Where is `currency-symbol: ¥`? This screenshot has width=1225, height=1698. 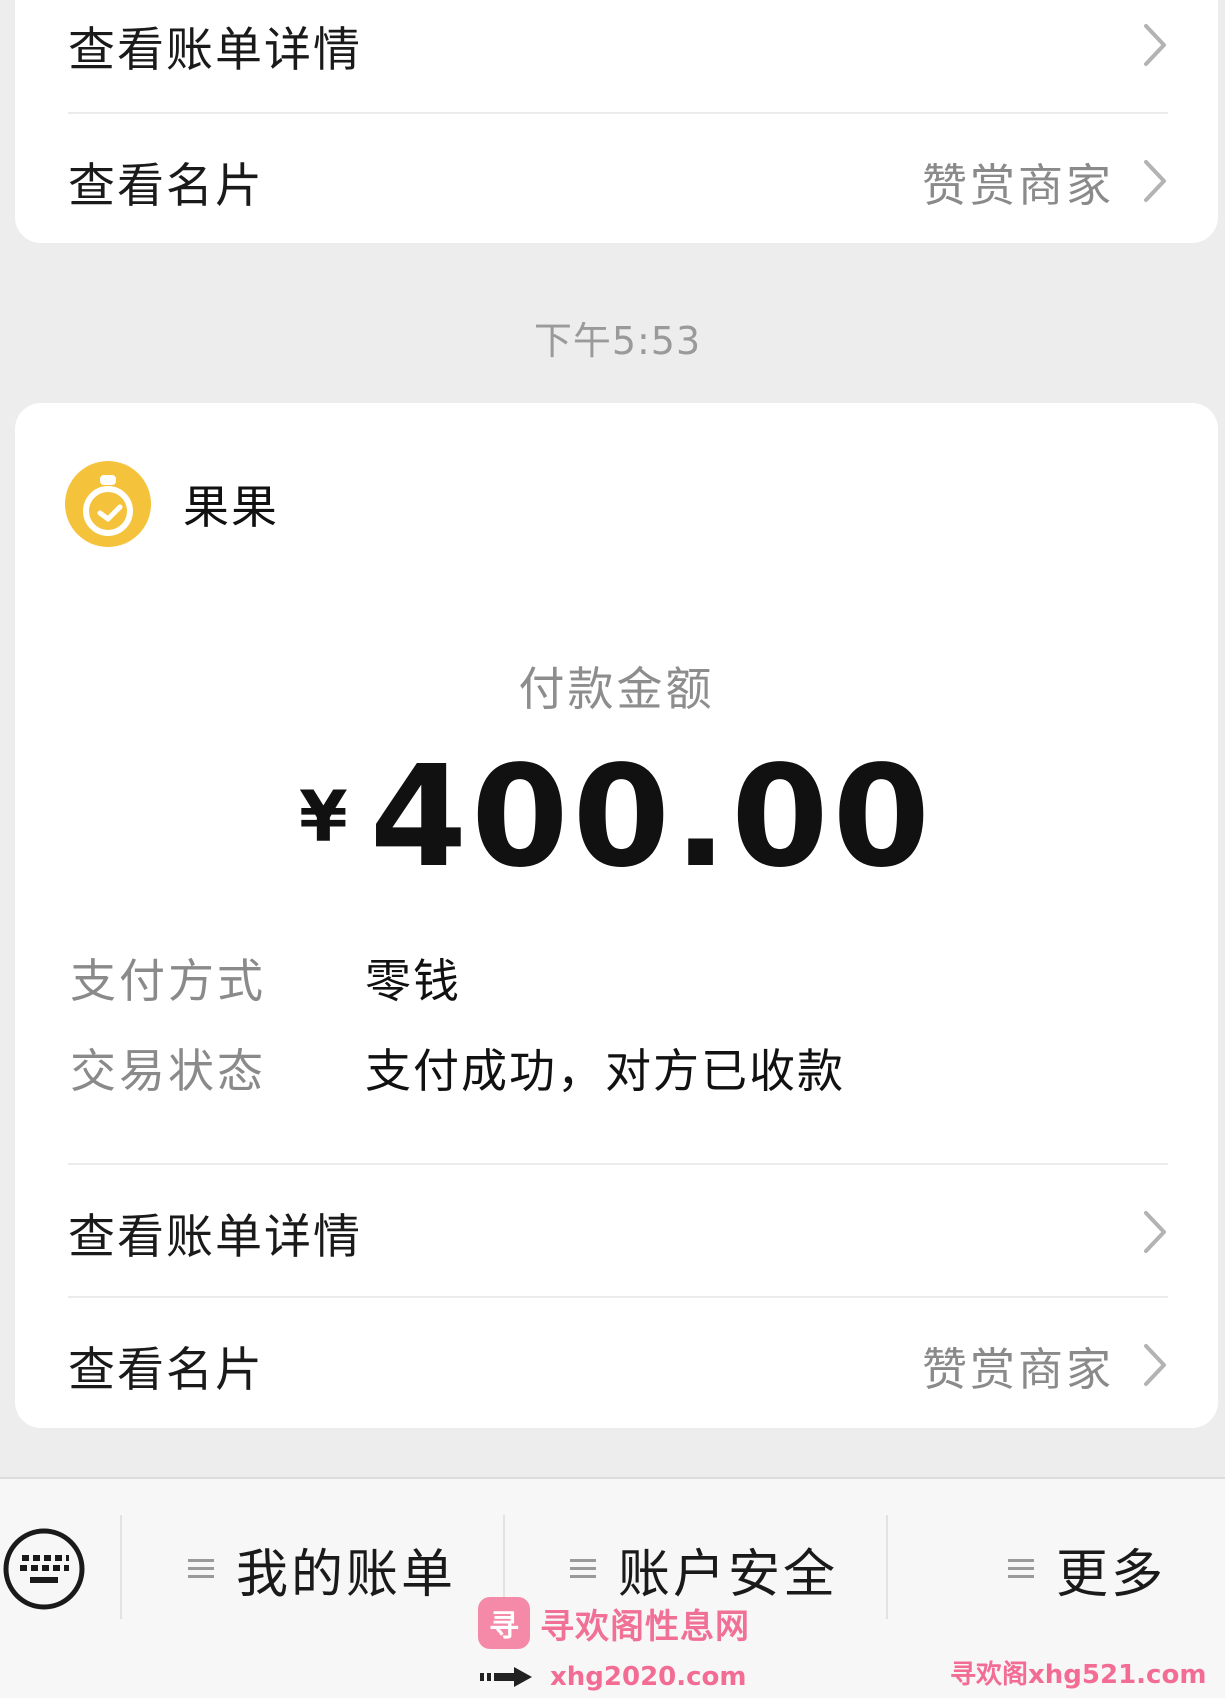 currency-symbol: ¥ is located at coordinates (323, 817).